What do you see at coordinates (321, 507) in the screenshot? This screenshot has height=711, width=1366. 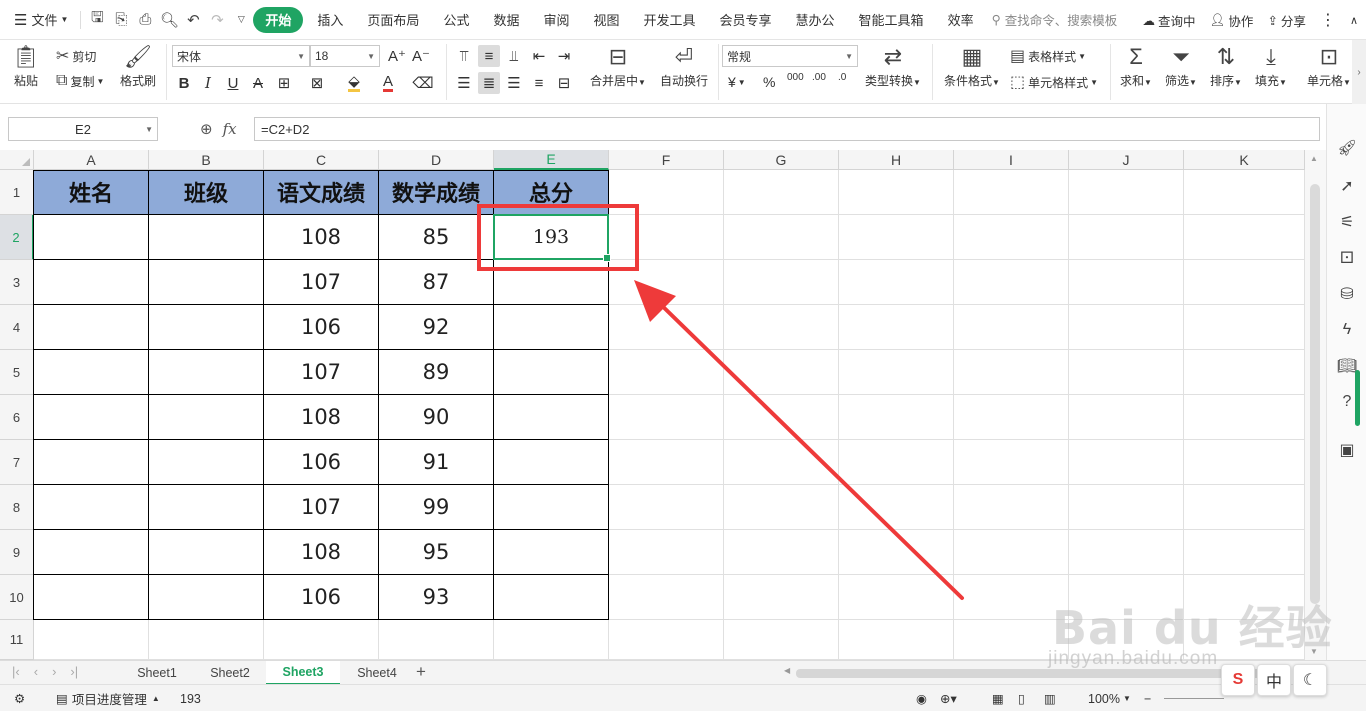 I see `cell-c8: 107` at bounding box center [321, 507].